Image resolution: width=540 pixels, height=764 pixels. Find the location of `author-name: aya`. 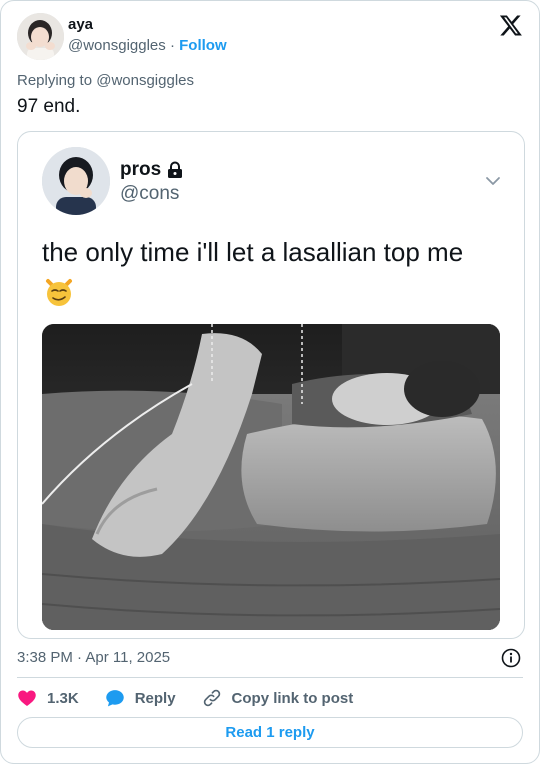

author-name: aya is located at coordinates (80, 24).